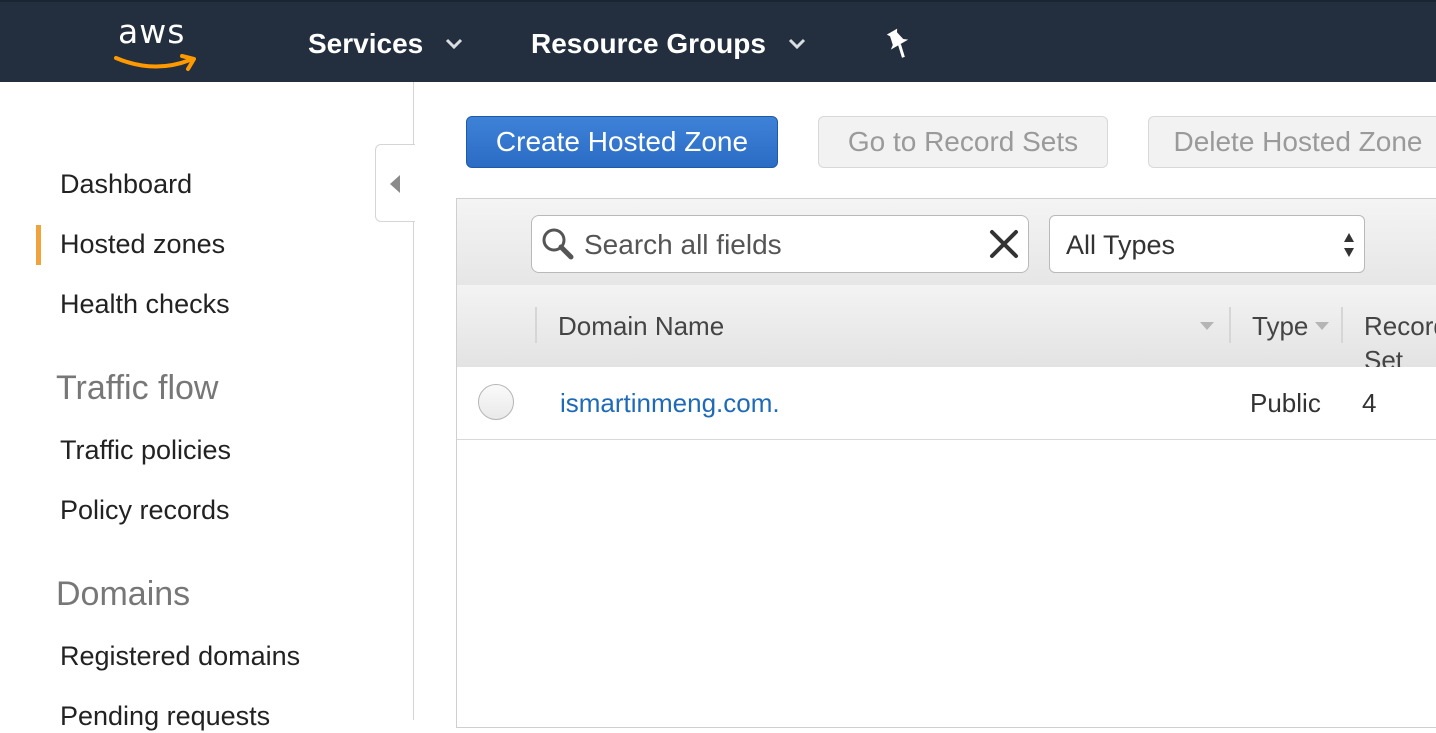 This screenshot has height=733, width=1436. What do you see at coordinates (898, 44) in the screenshot?
I see `pin-icon` at bounding box center [898, 44].